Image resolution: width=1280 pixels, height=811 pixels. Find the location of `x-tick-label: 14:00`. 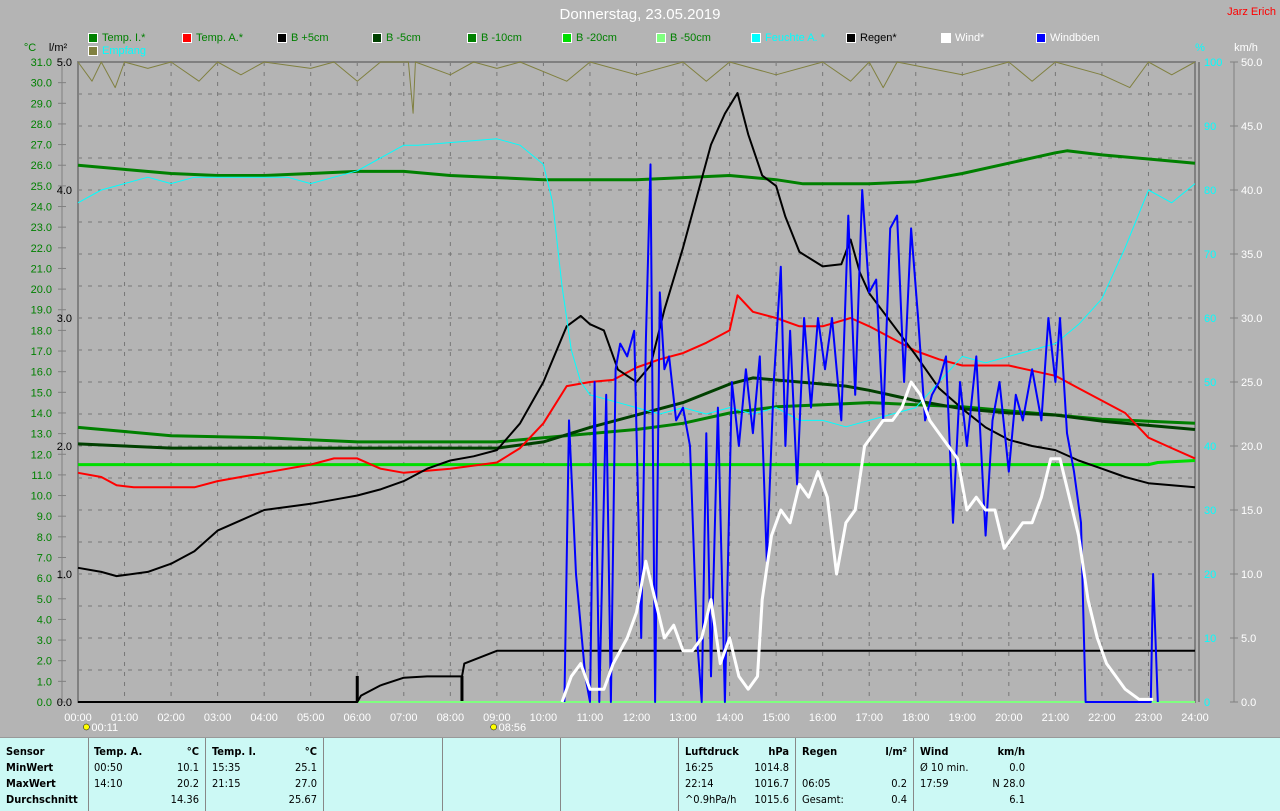

x-tick-label: 14:00 is located at coordinates (730, 718).